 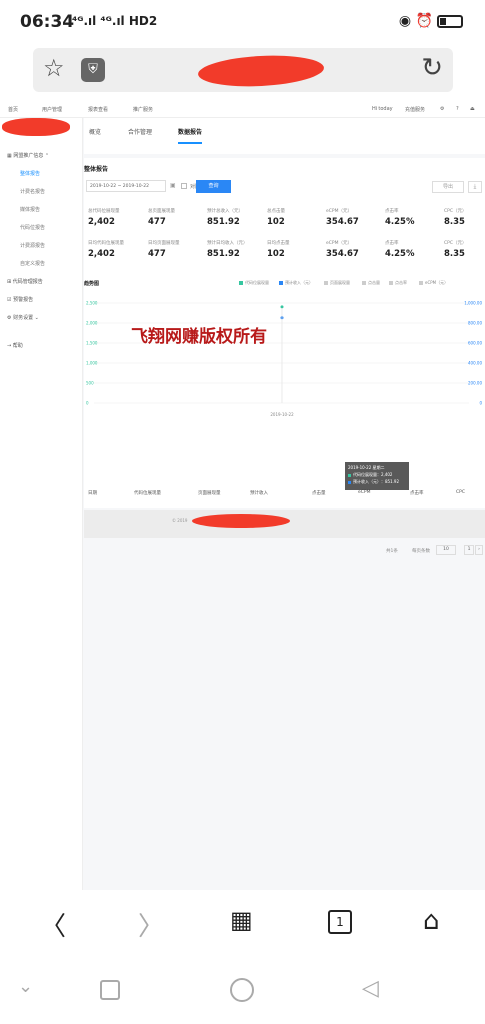 What do you see at coordinates (342, 254) in the screenshot?
I see `metric-value: 354.67` at bounding box center [342, 254].